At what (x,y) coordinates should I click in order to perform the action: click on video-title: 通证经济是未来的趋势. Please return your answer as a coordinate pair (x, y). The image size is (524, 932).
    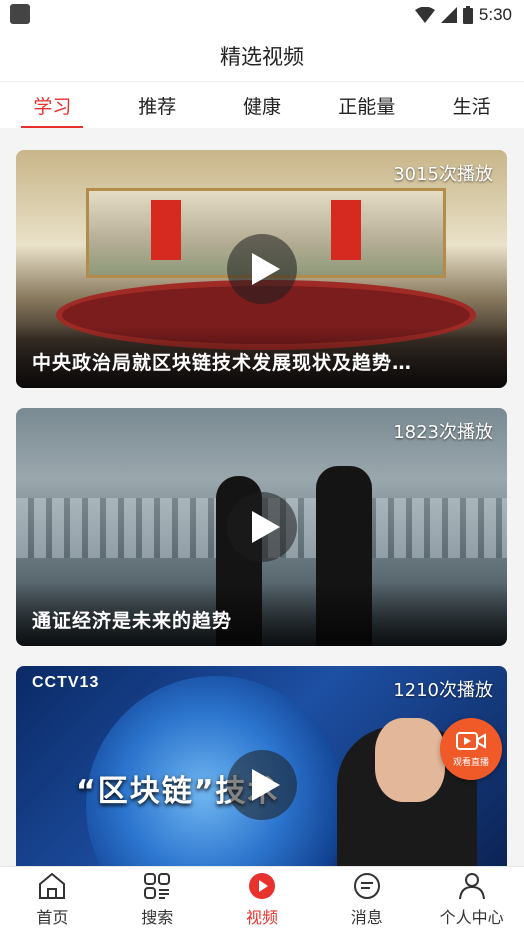
    Looking at the image, I should click on (261, 615).